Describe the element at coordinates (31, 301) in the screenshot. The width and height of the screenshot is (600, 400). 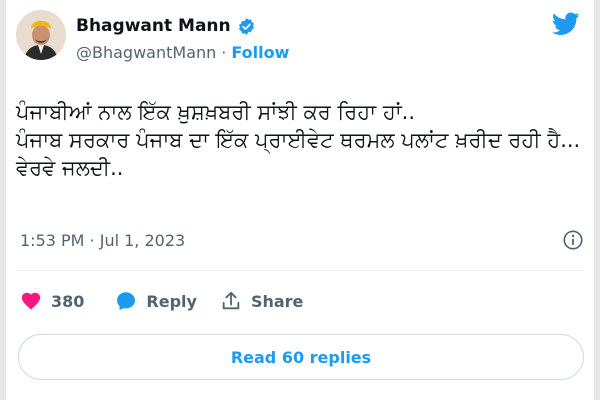
I see `heart-icon` at that location.